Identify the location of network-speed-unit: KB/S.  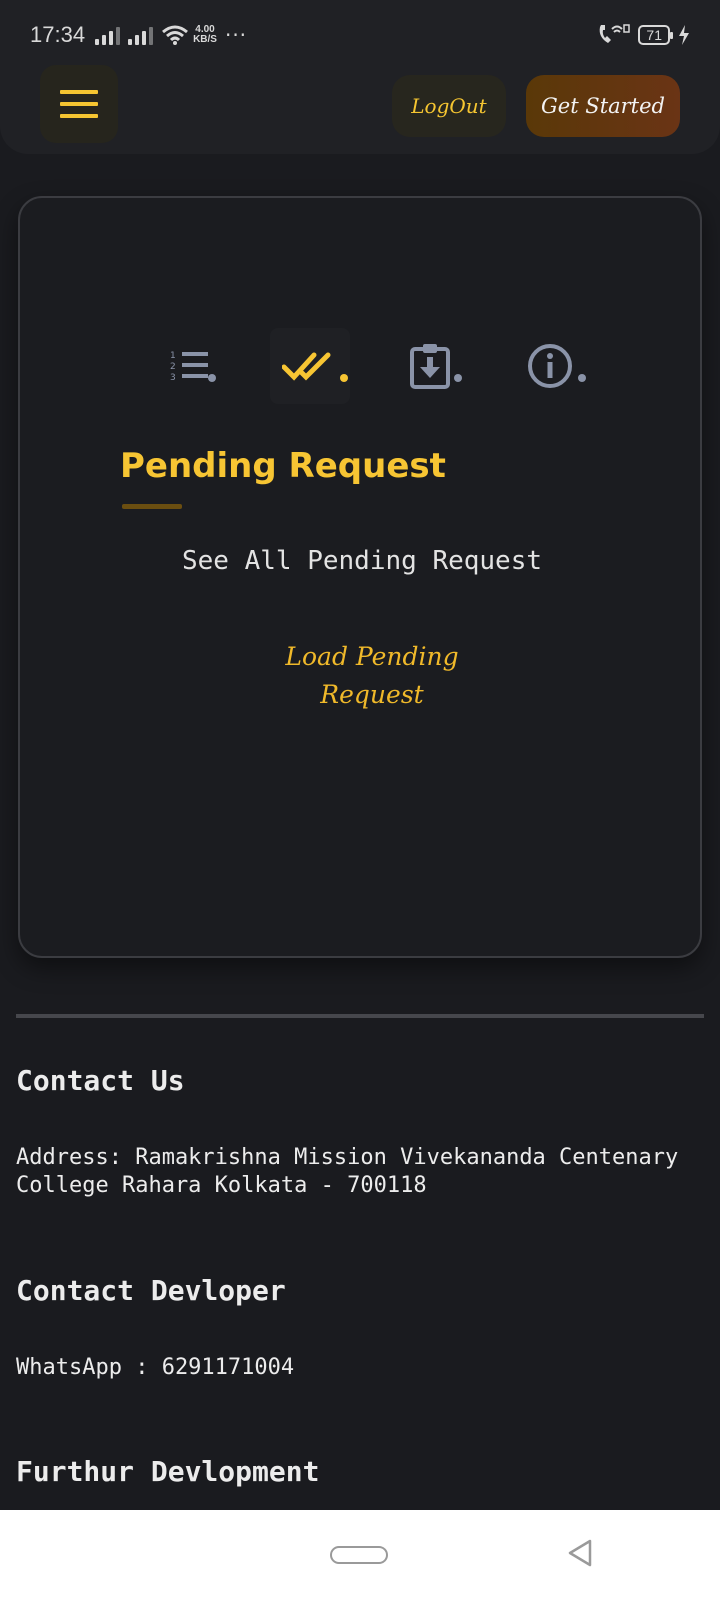
(205, 39).